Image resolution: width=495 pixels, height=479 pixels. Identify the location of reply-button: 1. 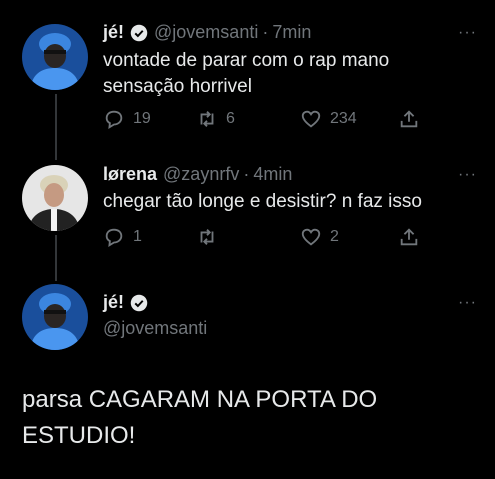
(122, 237).